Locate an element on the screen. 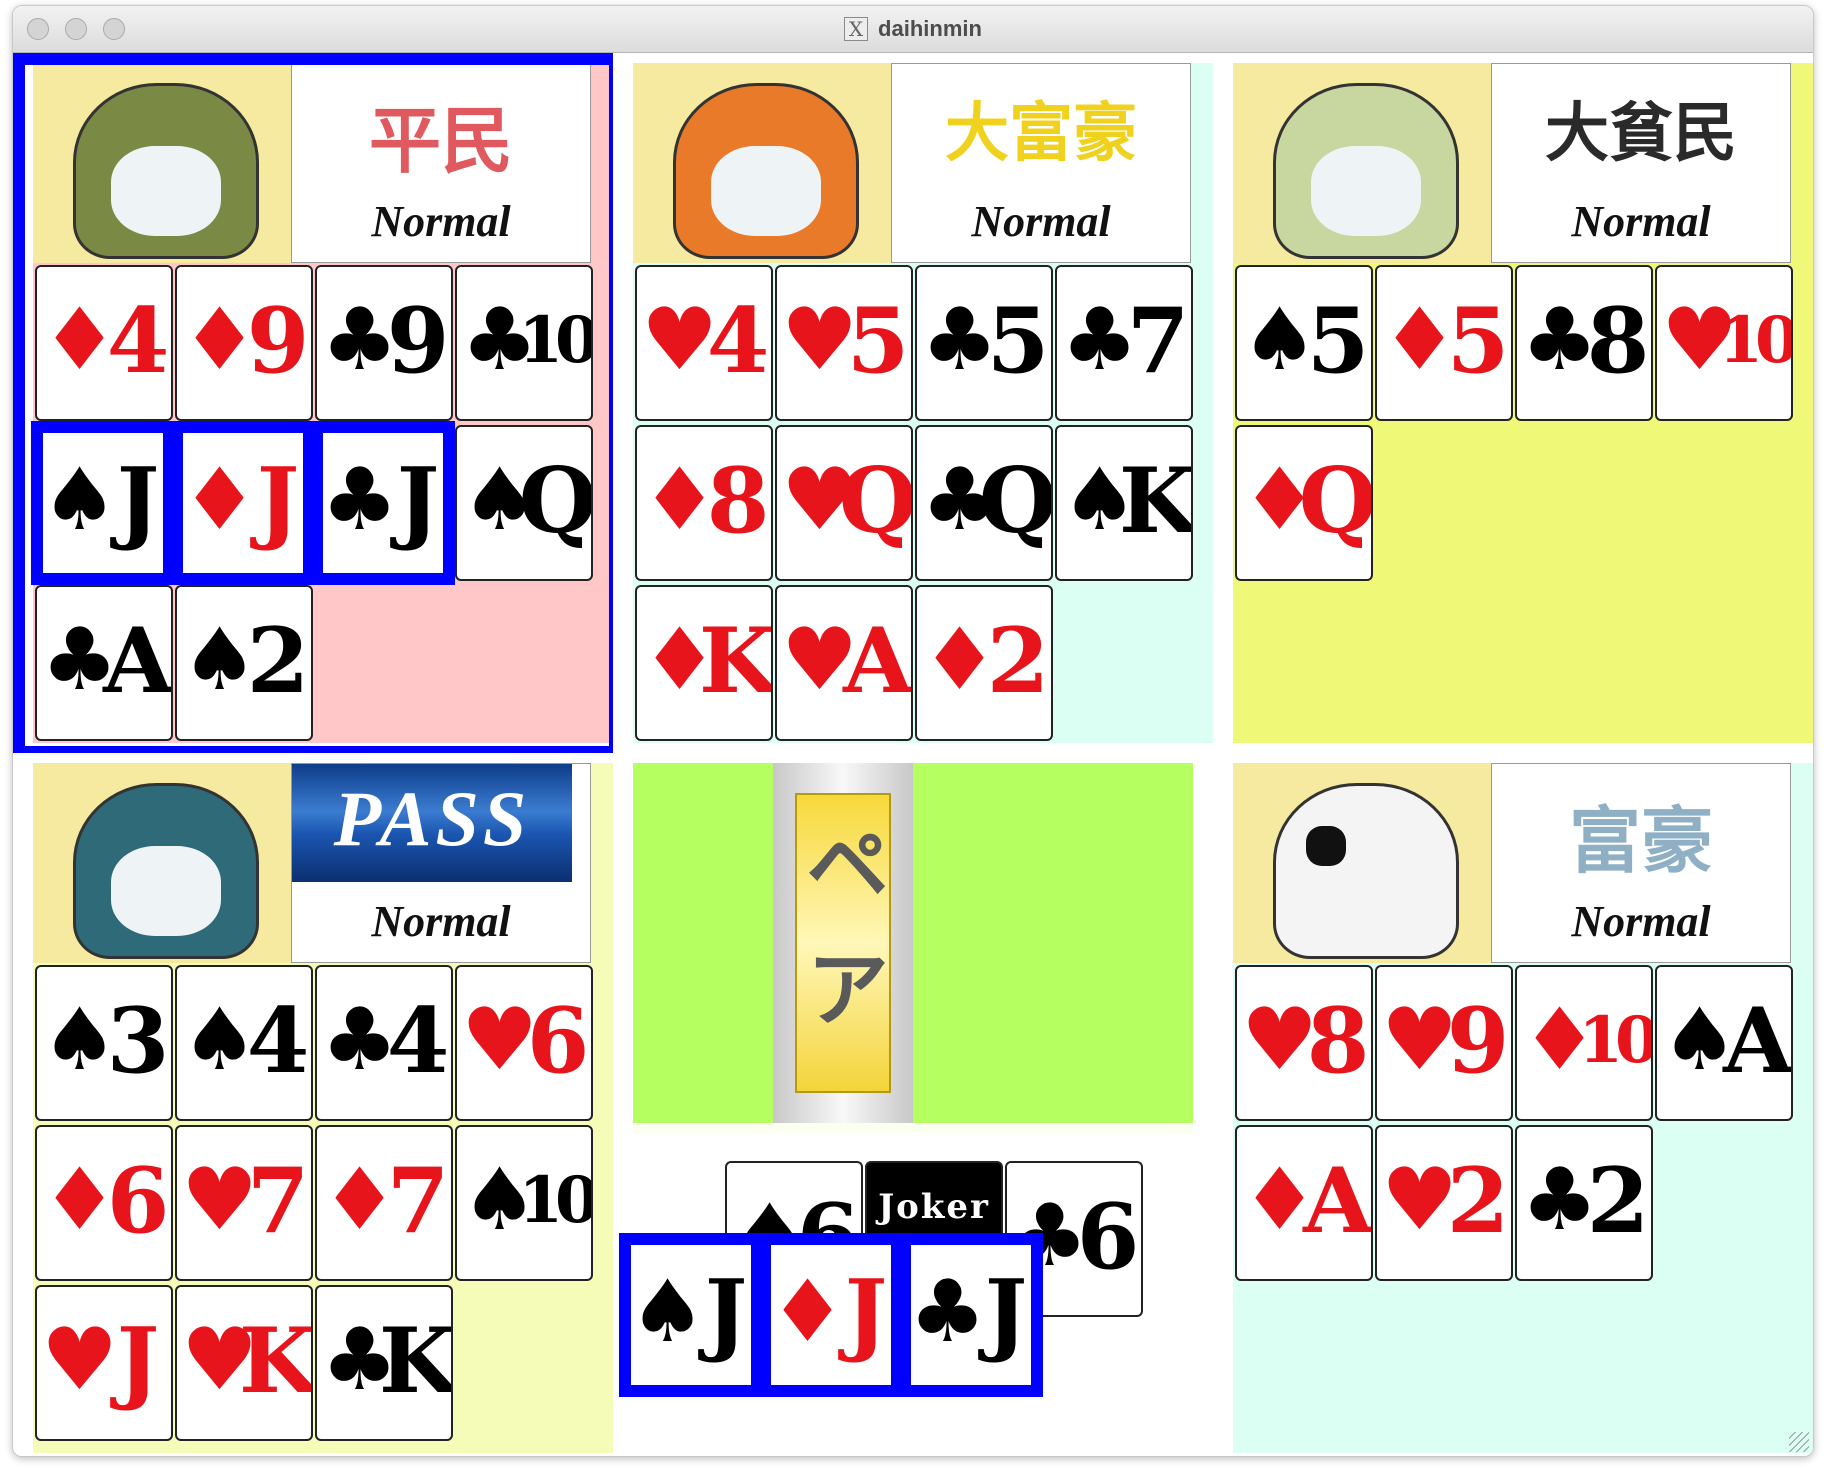 The image size is (1824, 1468). card-rank: 7 is located at coordinates (418, 1201).